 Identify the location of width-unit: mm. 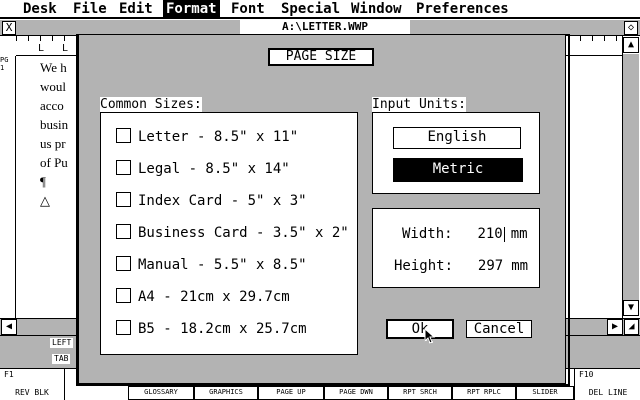
(519, 234).